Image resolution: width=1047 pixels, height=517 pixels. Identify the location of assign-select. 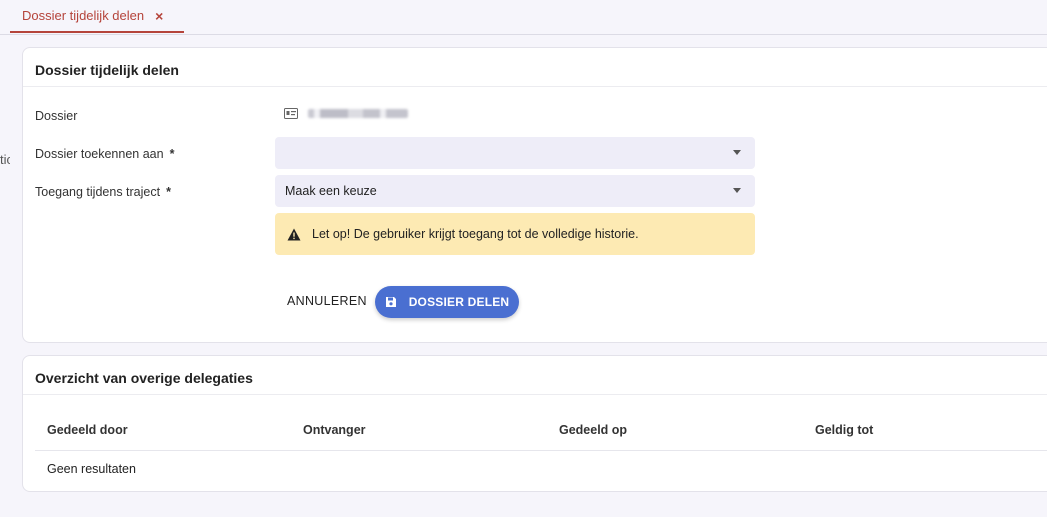
(515, 153).